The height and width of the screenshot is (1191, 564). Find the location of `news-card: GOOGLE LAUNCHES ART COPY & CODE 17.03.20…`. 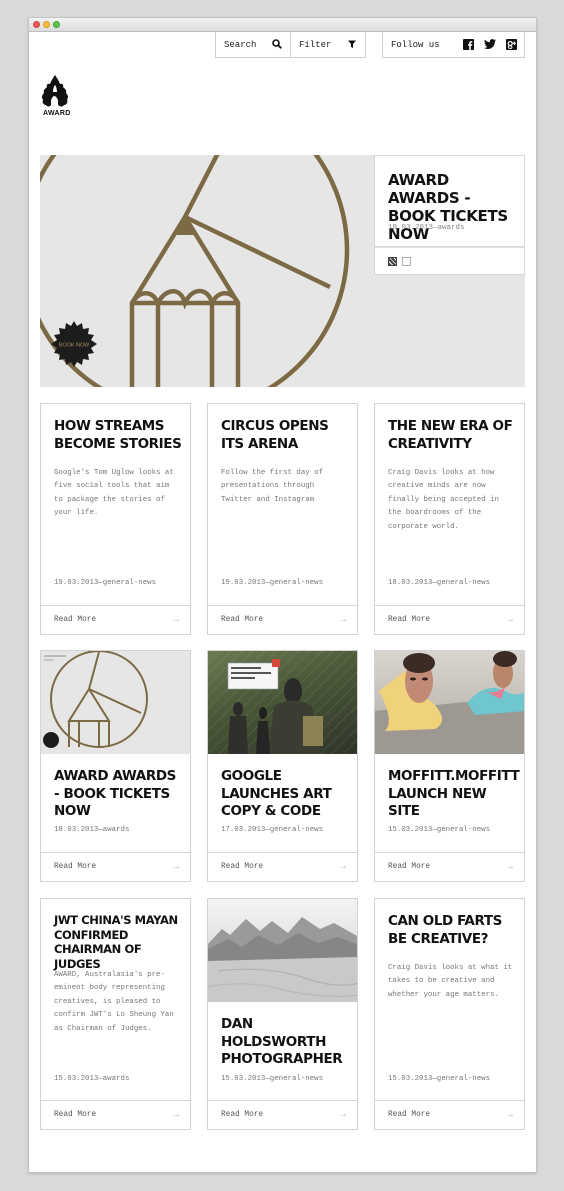

news-card: GOOGLE LAUNCHES ART COPY & CODE 17.03.20… is located at coordinates (282, 766).